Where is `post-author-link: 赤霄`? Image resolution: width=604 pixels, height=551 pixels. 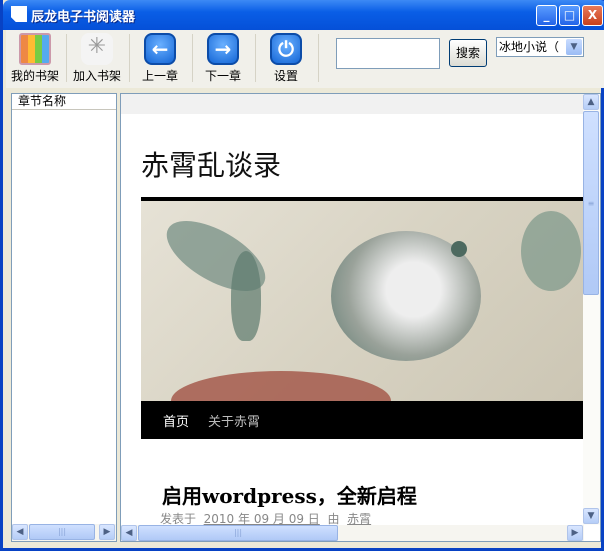 post-author-link: 赤霄 is located at coordinates (359, 519).